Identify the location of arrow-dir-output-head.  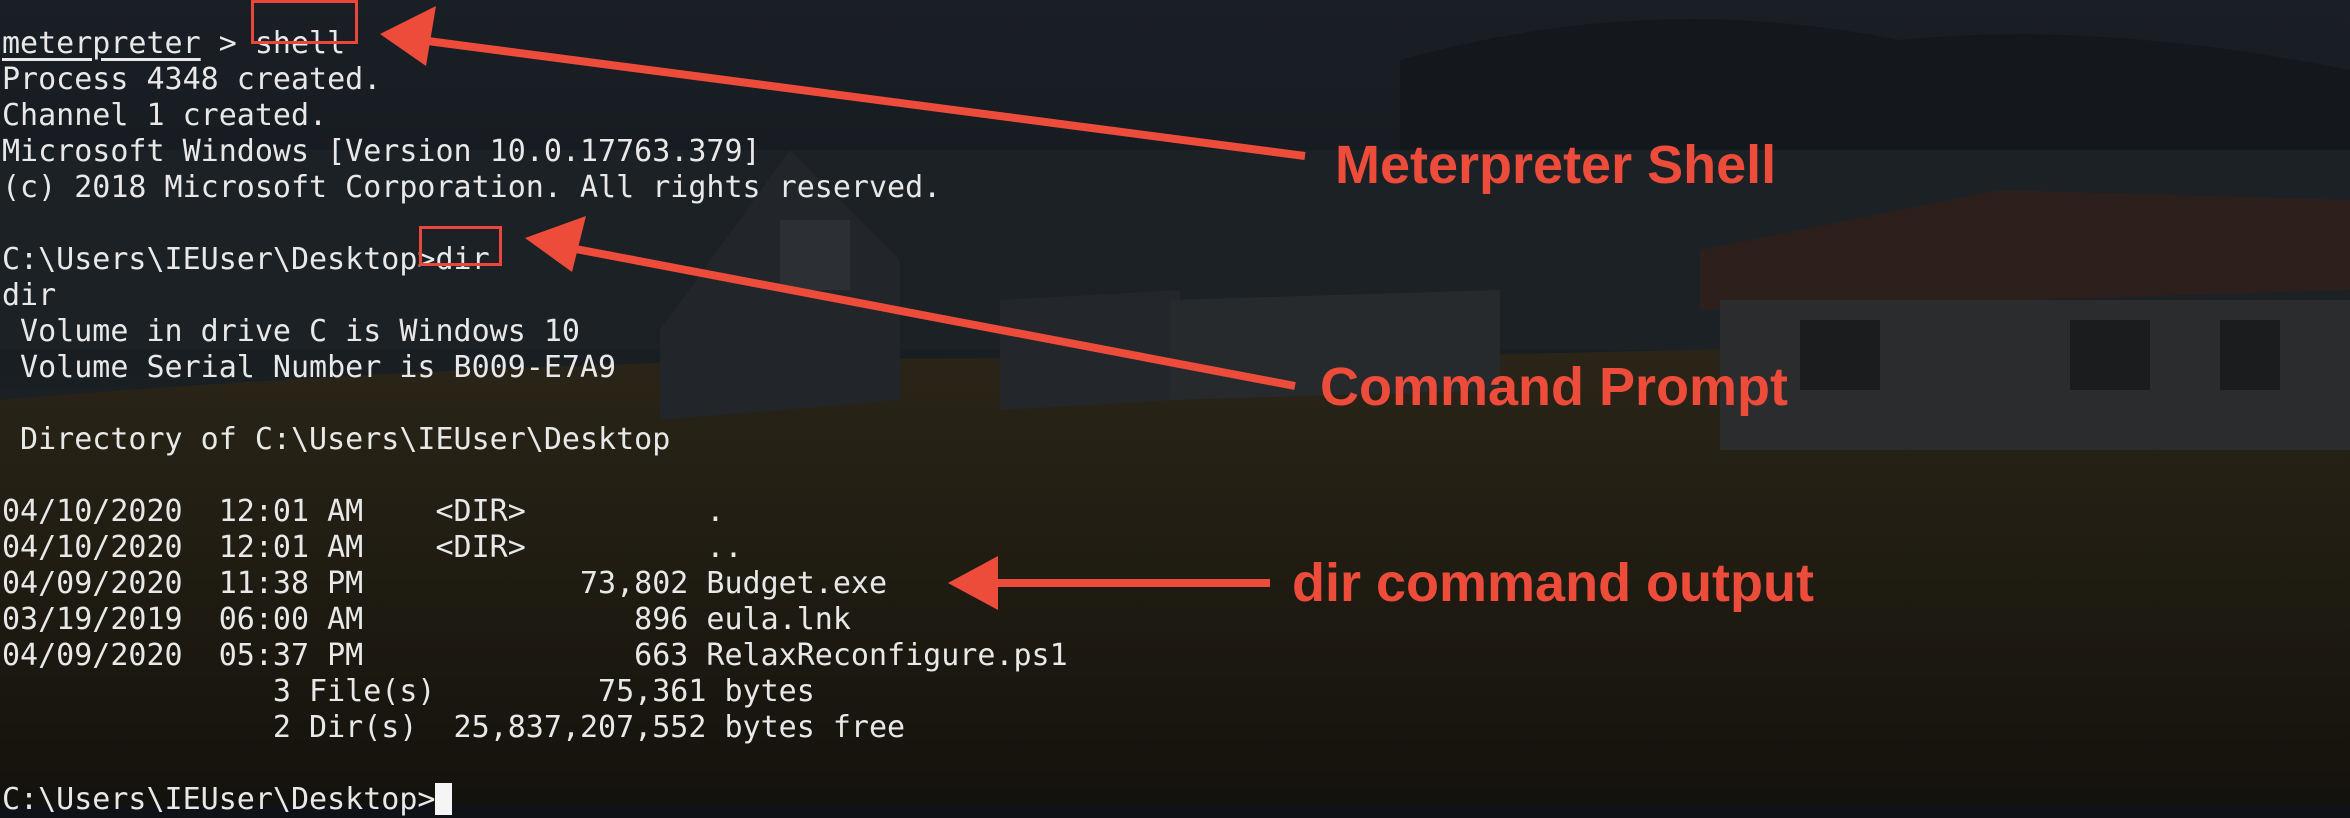
(973, 583).